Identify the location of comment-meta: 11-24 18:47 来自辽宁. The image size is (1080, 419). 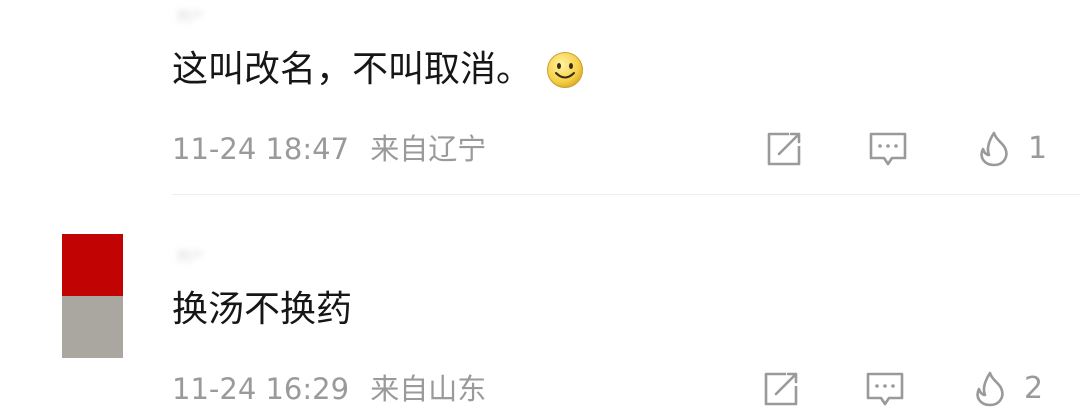
(335, 149).